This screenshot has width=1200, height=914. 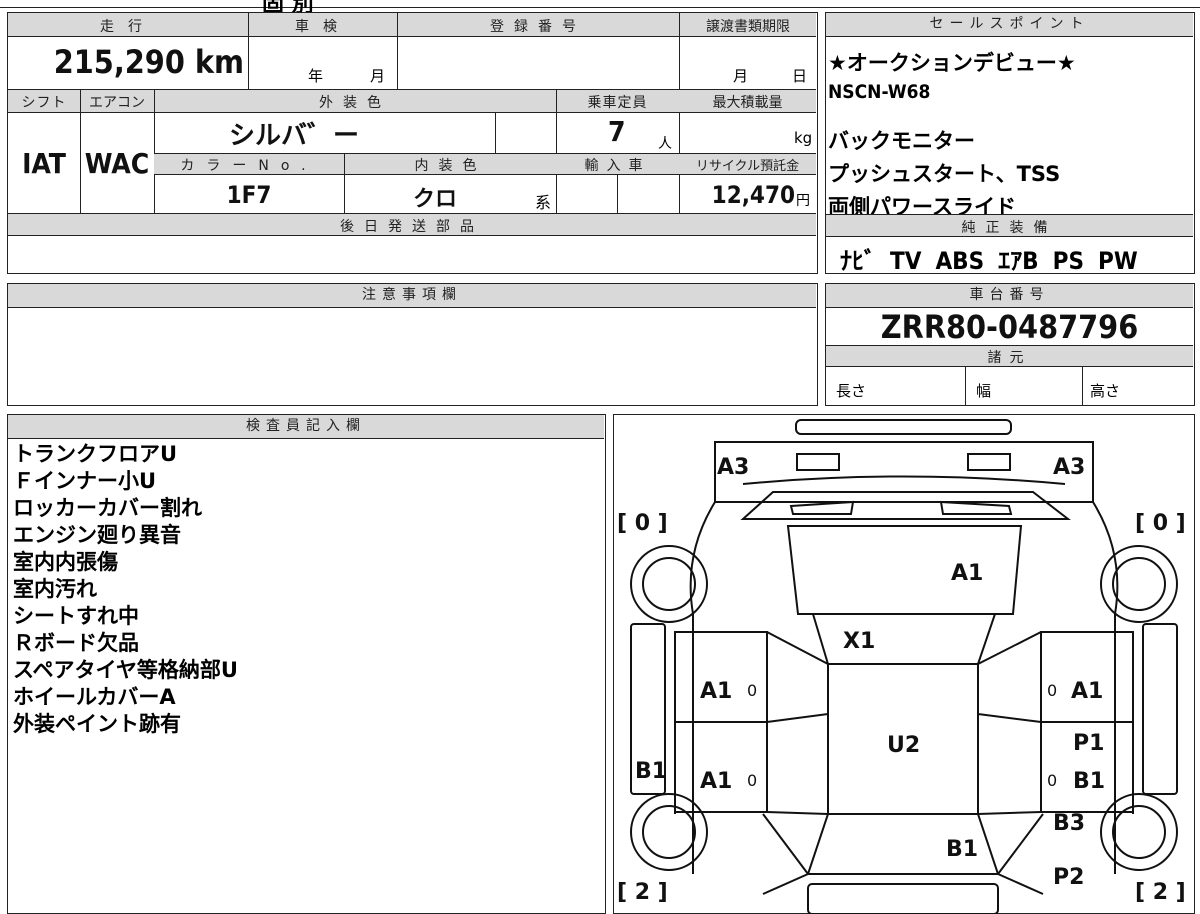 I want to click on inspector-item: スペアタイヤ等格納部U, so click(x=125, y=670).